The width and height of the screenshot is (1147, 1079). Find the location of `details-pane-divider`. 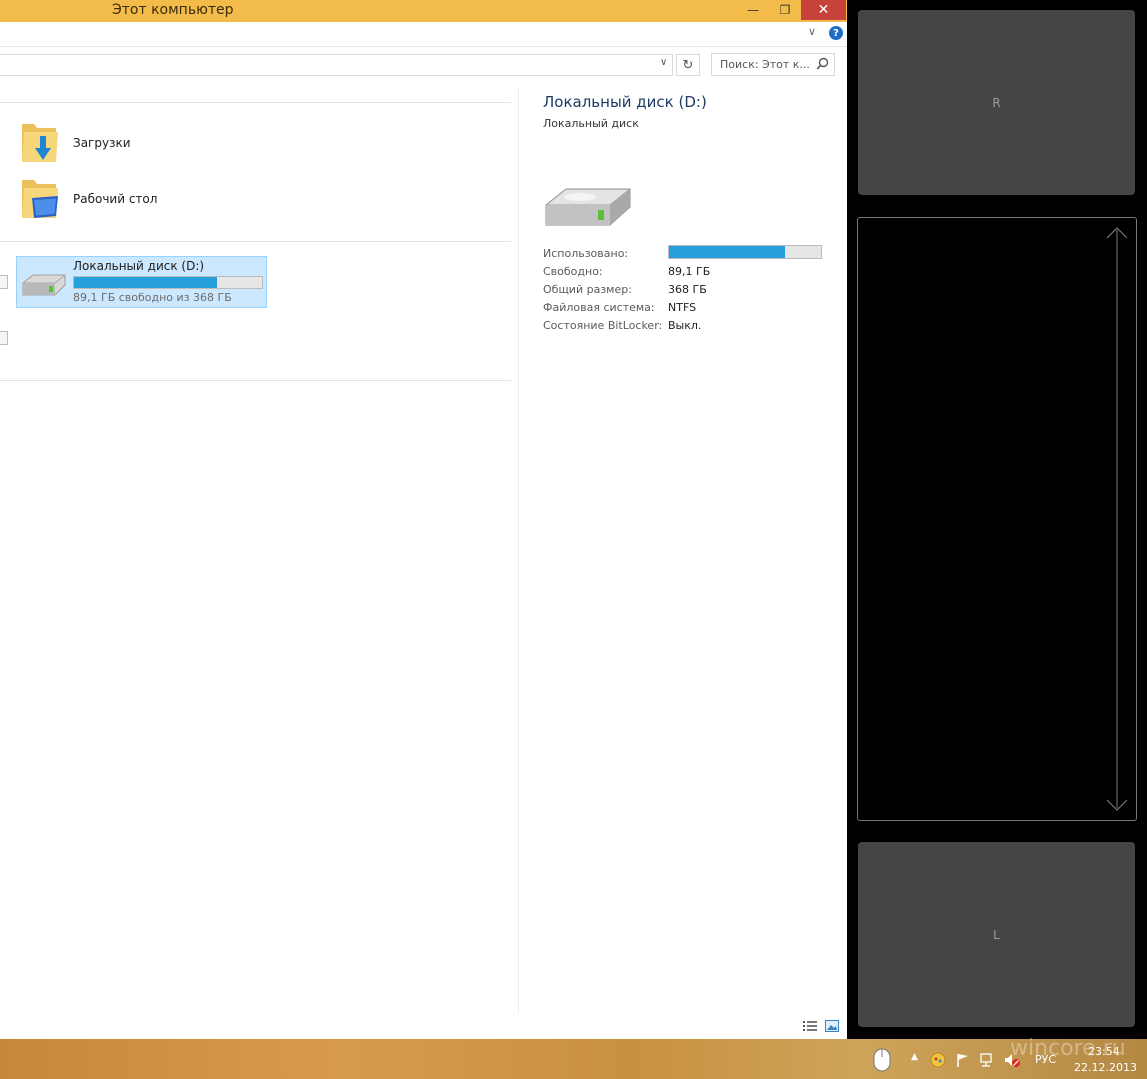

details-pane-divider is located at coordinates (518, 550).